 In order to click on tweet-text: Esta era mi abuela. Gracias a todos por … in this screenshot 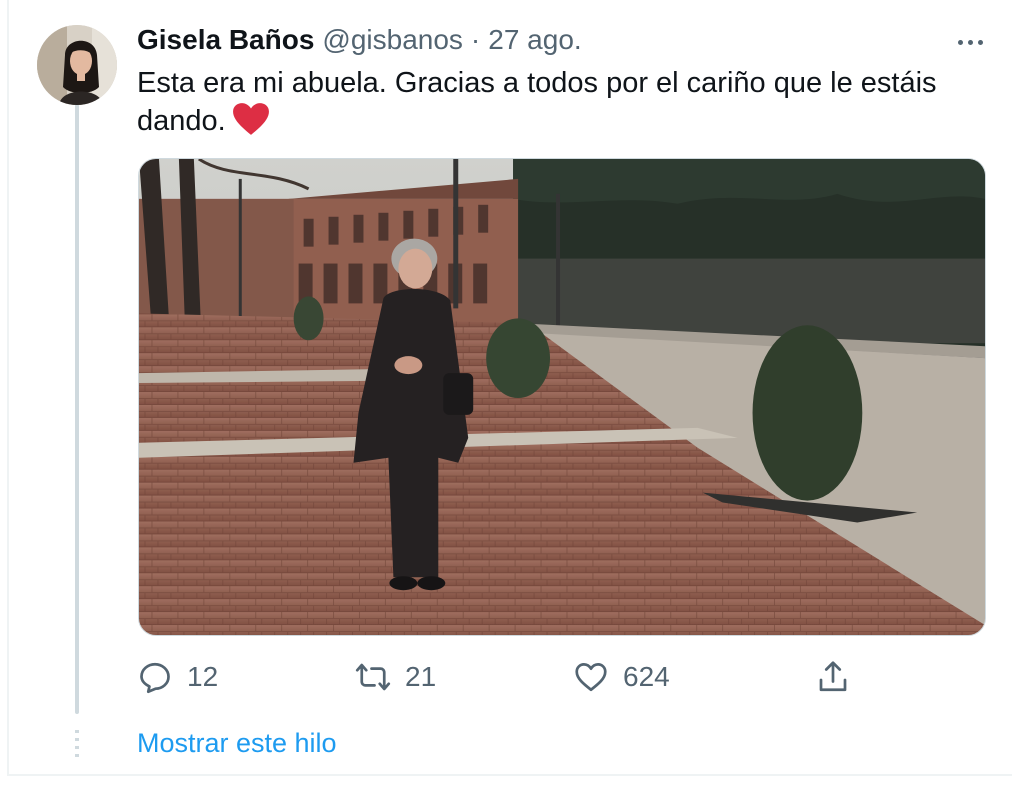, I will do `click(562, 102)`.